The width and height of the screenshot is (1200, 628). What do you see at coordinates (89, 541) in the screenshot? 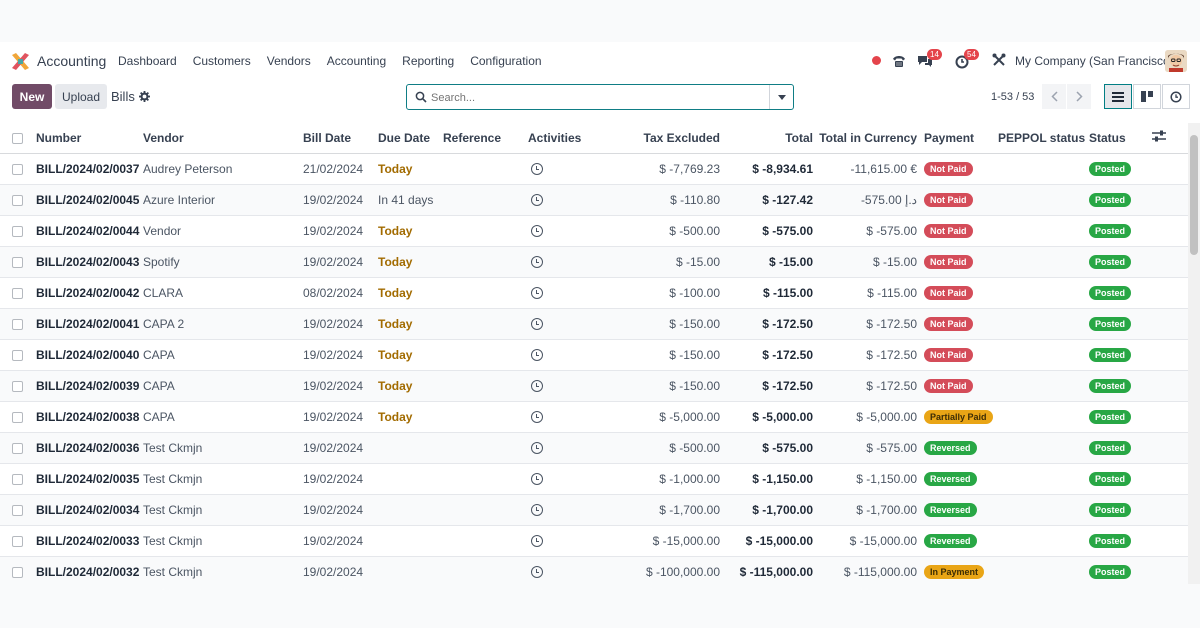
I see `bill-number: BILL/2024/02/0033` at bounding box center [89, 541].